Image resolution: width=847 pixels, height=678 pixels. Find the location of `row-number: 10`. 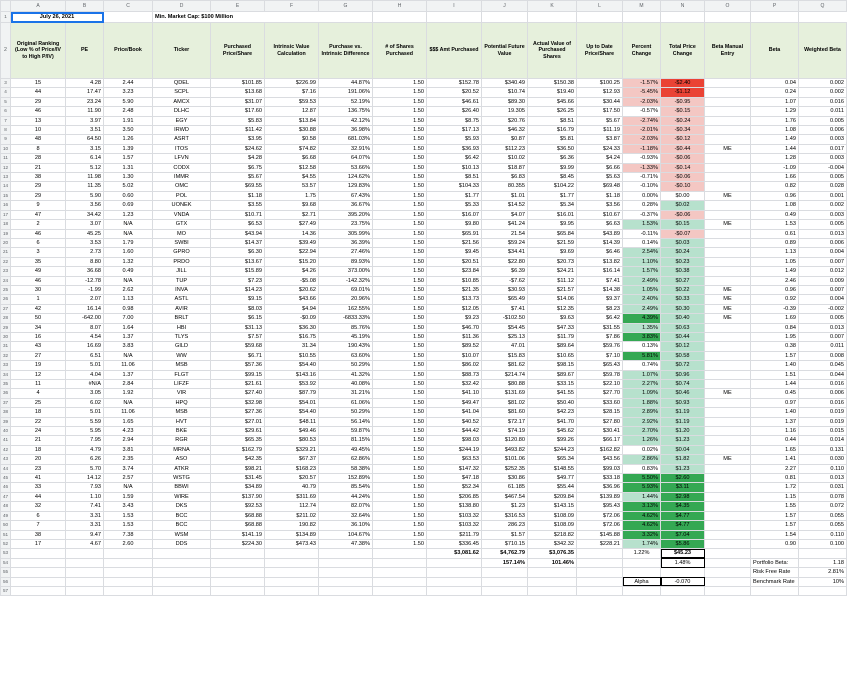

row-number: 10 is located at coordinates (5, 149).